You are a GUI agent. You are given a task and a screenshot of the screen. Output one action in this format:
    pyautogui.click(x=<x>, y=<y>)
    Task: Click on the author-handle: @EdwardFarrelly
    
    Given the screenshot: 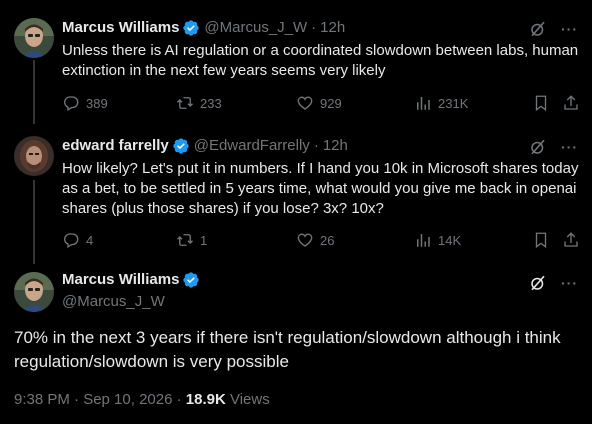 What is the action you would take?
    pyautogui.click(x=252, y=146)
    